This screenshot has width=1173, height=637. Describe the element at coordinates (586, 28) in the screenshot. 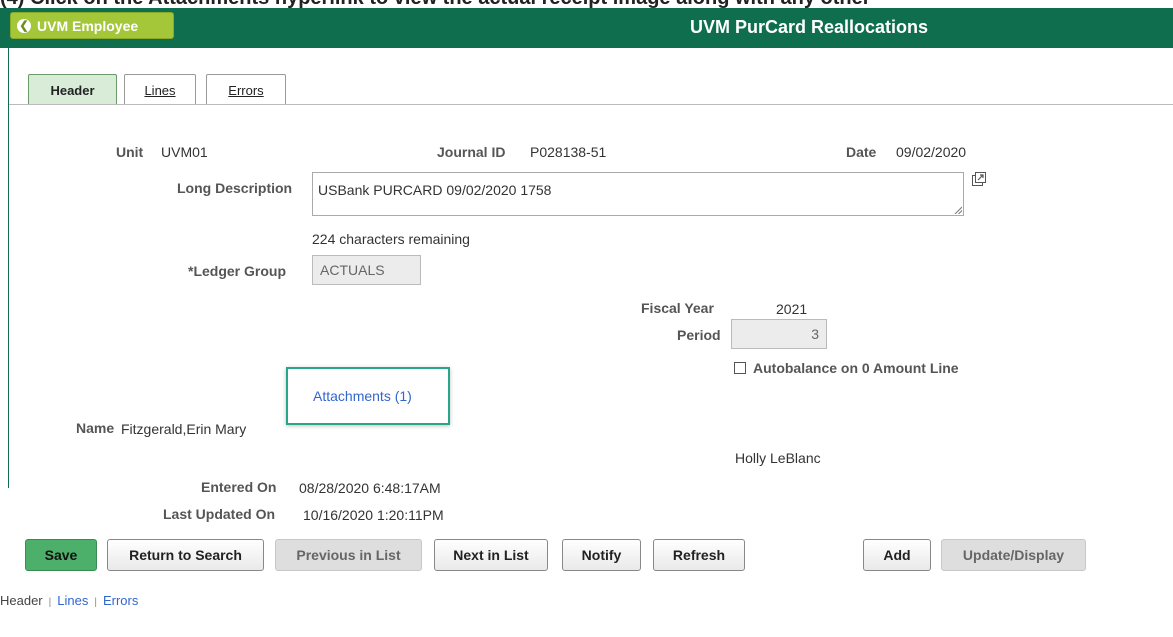

I see `page-heading: UVM PurCard Reallocations` at that location.